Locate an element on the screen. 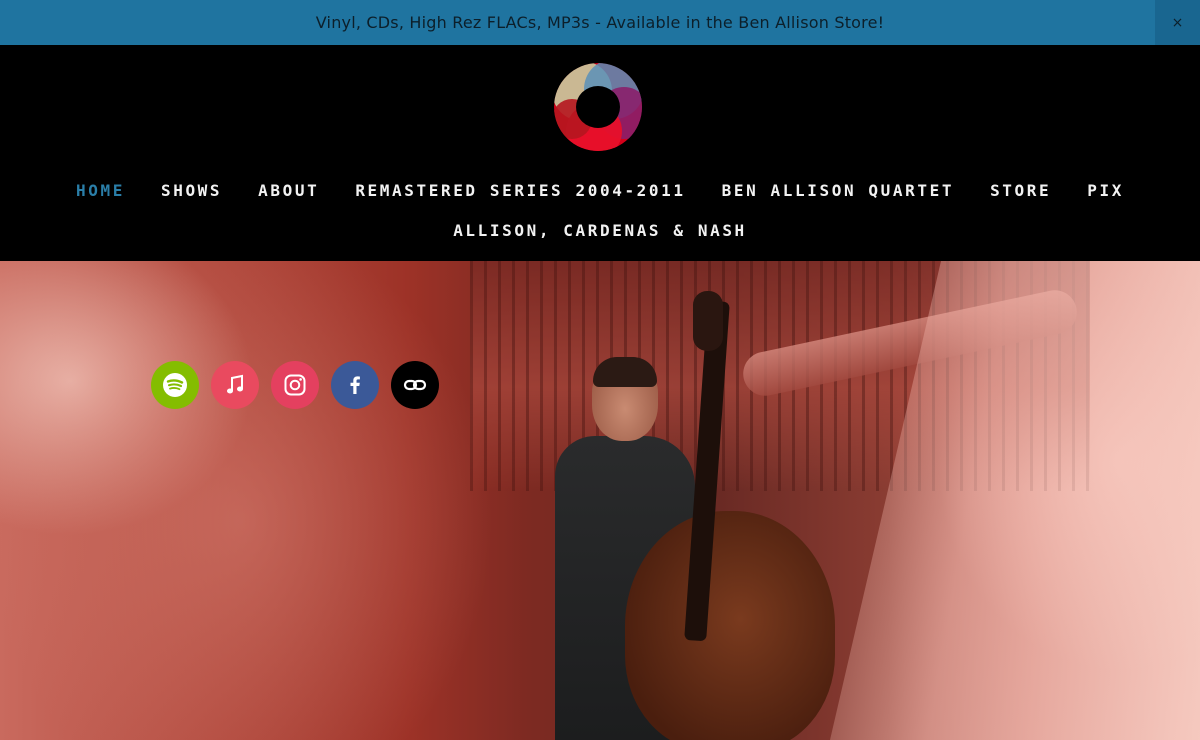 This screenshot has width=1200, height=740. nav-allison-cardenas-nash: ALLISON, CARDENAS & NASH is located at coordinates (600, 230).